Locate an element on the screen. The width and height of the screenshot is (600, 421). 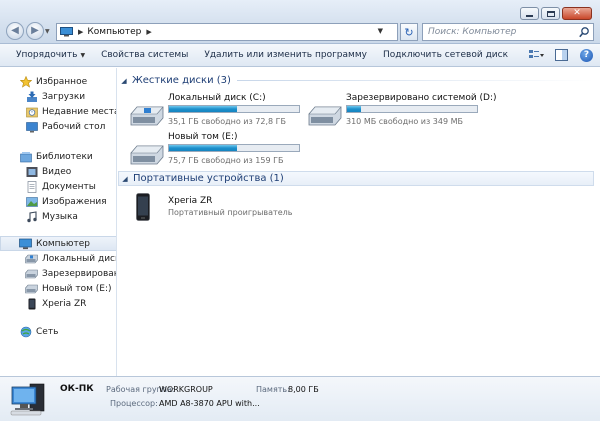
sidebar-item-video: Видео is located at coordinates (48, 171).